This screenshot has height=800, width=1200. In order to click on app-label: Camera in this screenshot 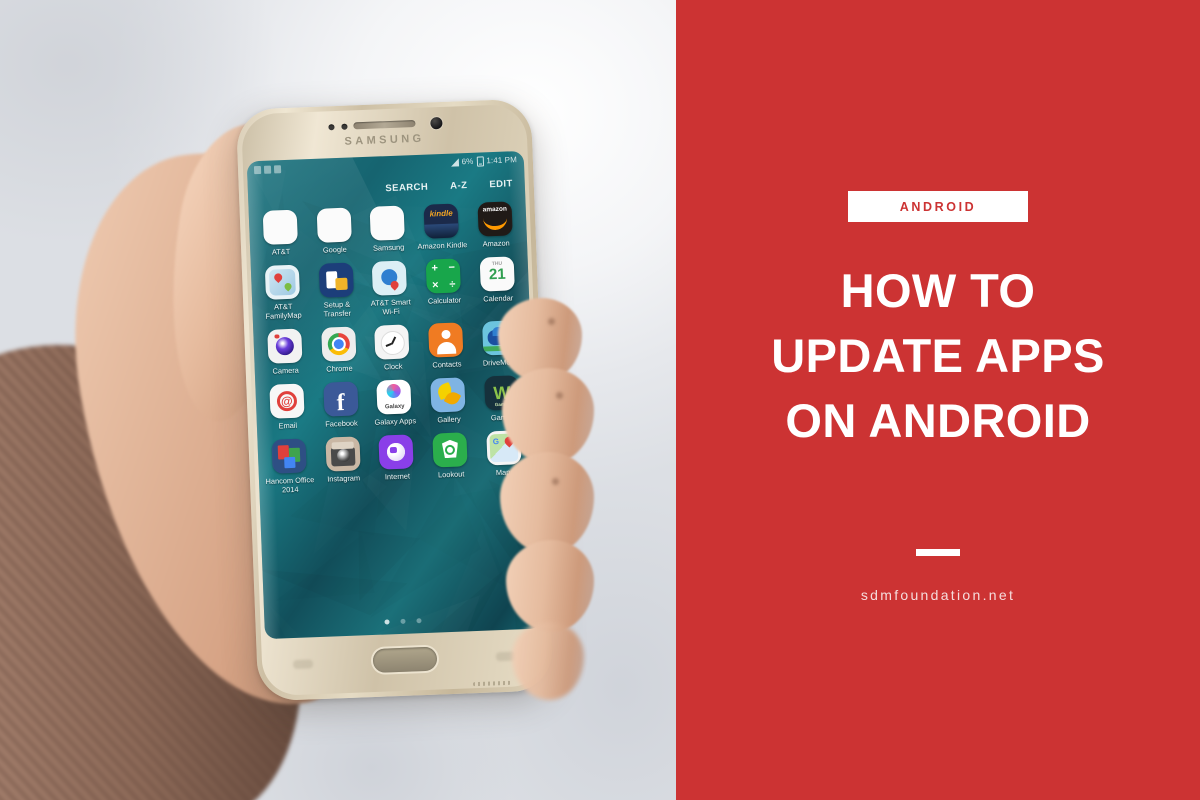, I will do `click(286, 370)`.